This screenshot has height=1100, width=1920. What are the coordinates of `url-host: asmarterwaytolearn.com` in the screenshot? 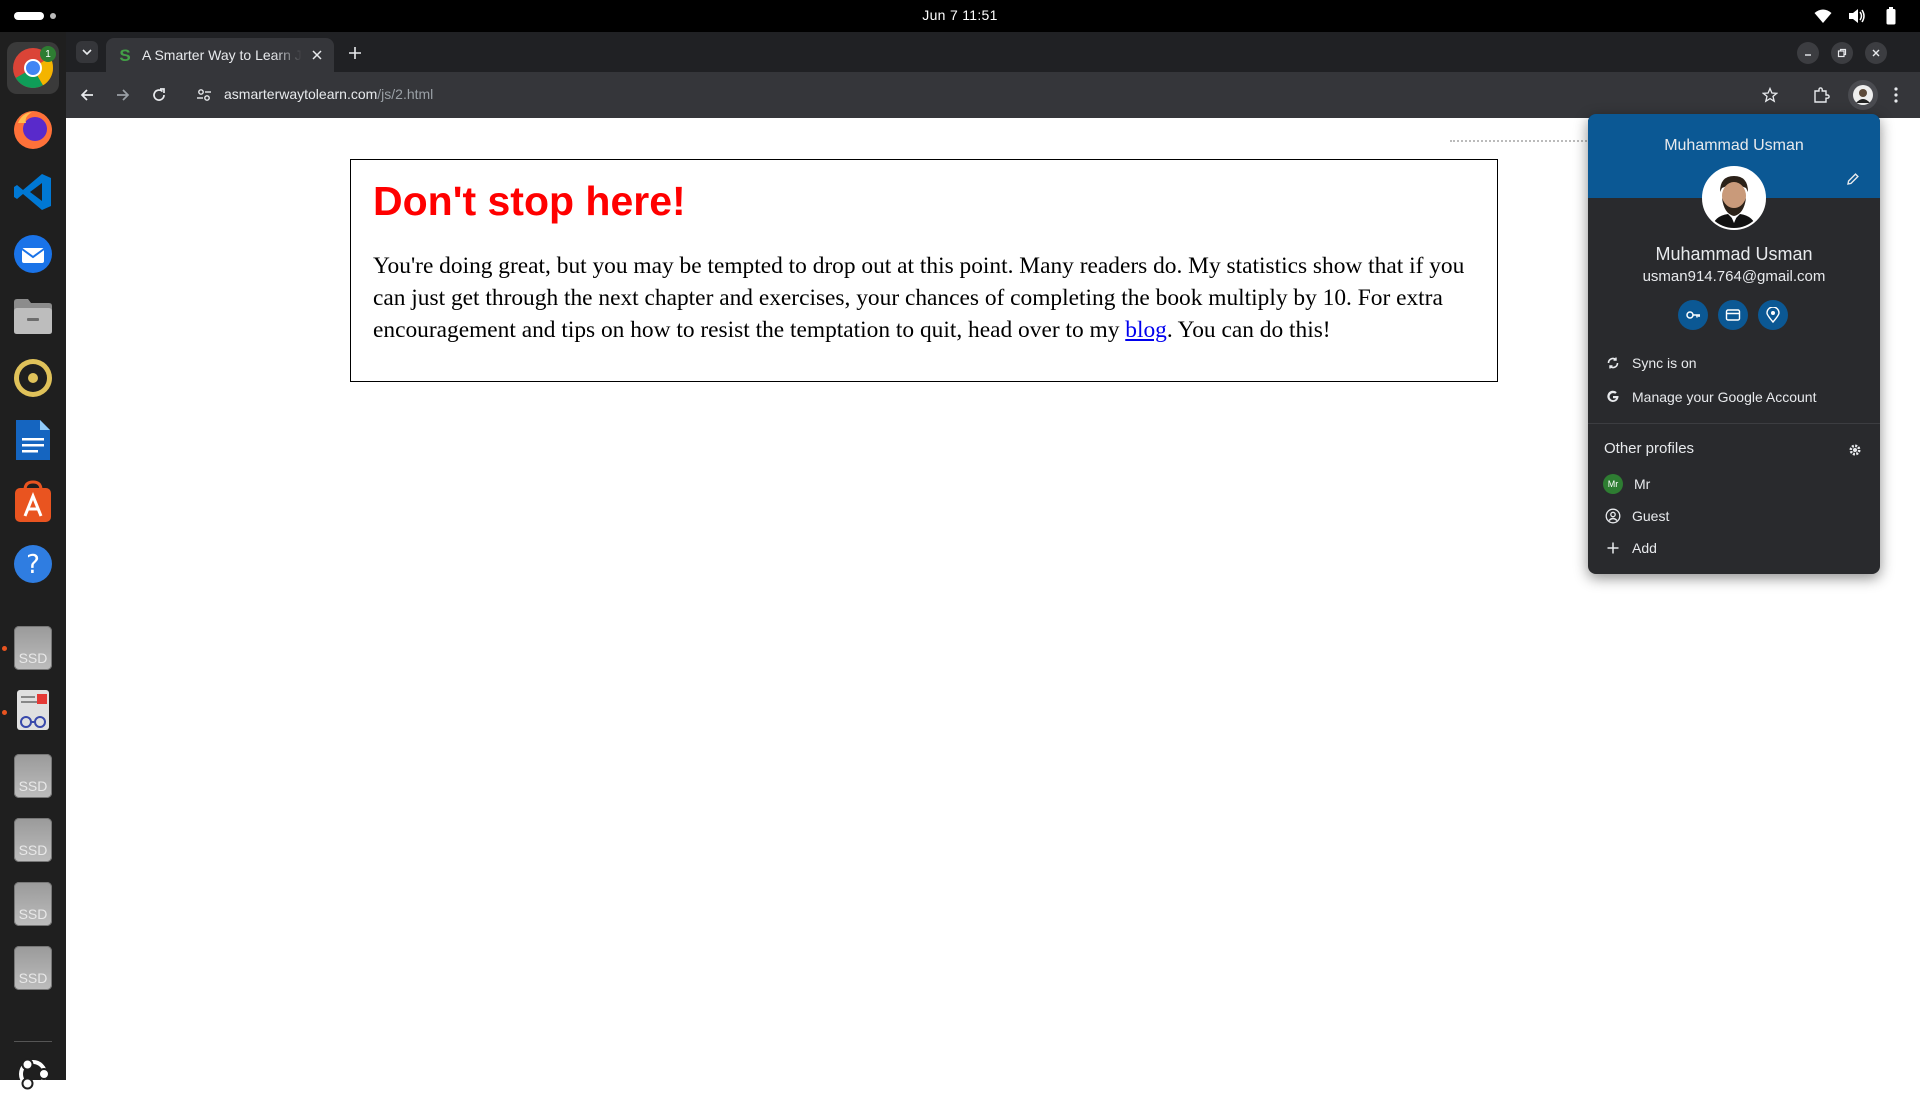 It's located at (301, 94).